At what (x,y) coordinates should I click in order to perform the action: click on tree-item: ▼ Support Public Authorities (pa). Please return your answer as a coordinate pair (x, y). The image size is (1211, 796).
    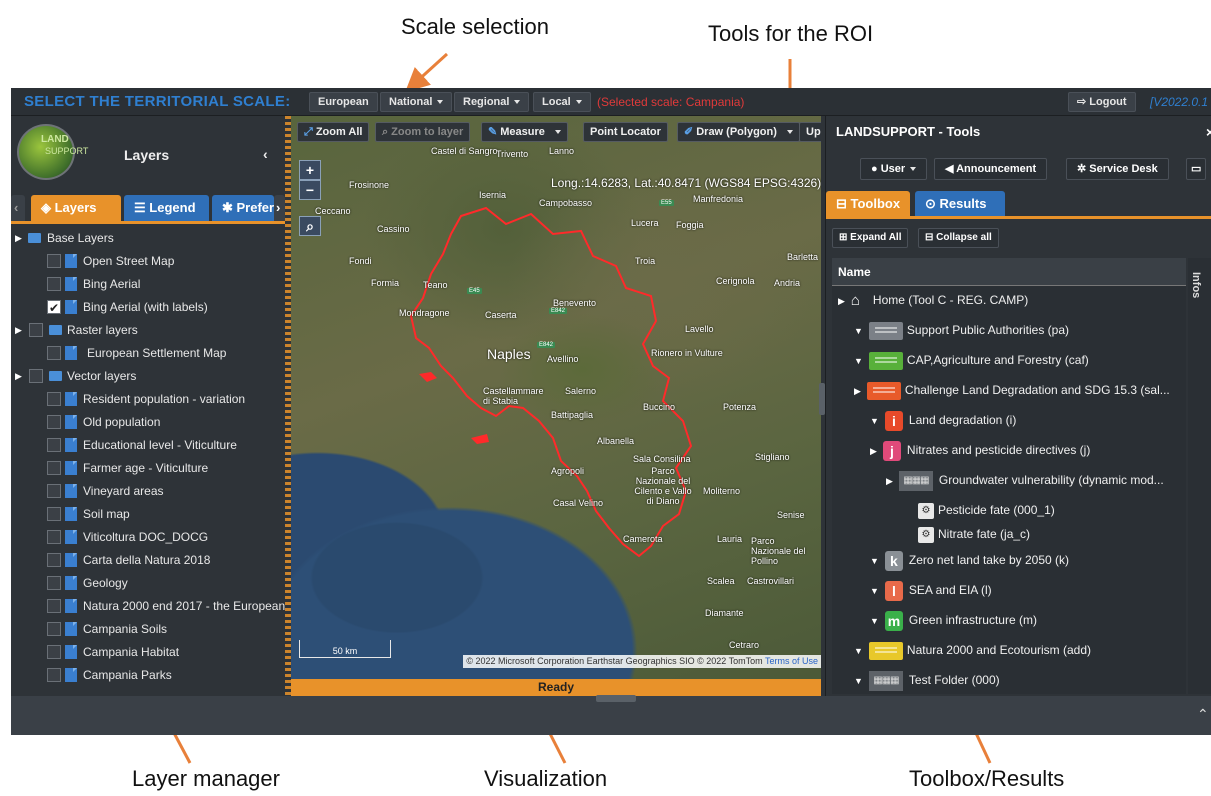
    Looking at the image, I should click on (961, 330).